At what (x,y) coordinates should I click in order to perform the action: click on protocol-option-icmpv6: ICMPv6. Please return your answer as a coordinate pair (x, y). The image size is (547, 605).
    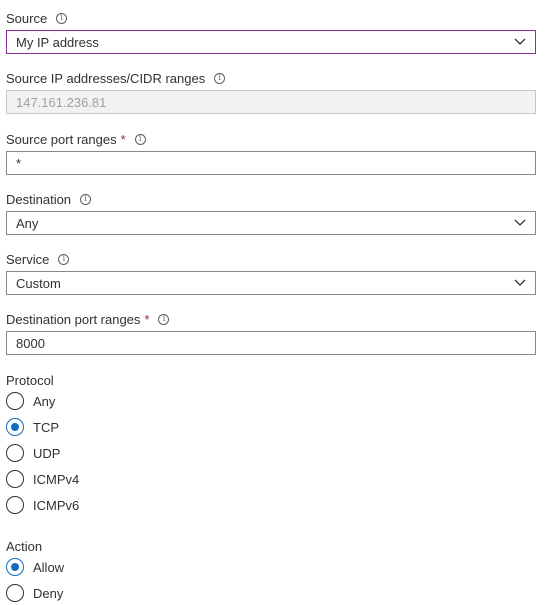
    Looking at the image, I should click on (42, 505).